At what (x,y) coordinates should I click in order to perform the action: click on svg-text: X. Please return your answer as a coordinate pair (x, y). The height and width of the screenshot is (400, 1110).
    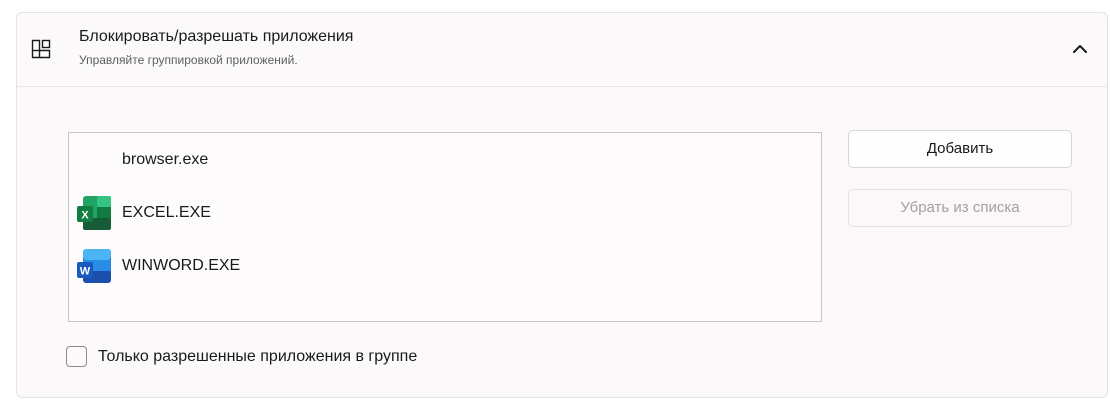
    Looking at the image, I should click on (85, 216).